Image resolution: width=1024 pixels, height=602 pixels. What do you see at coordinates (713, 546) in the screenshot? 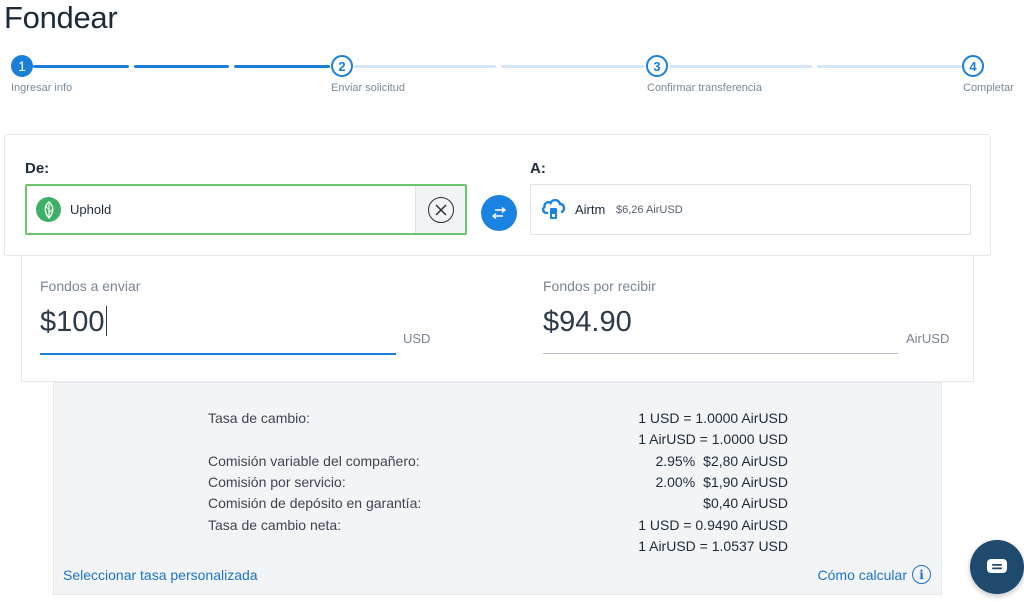
I see `net-rate-inverse-value: 1 AirUSD = 1.0537 USD` at bounding box center [713, 546].